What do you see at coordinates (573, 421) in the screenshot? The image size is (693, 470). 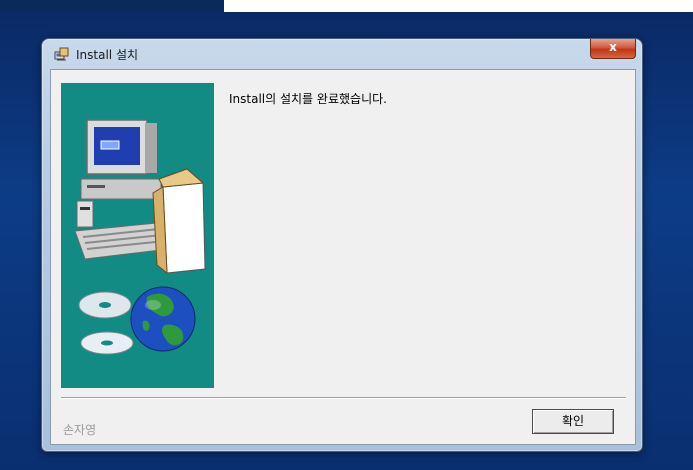 I see `ok-button: 확인` at bounding box center [573, 421].